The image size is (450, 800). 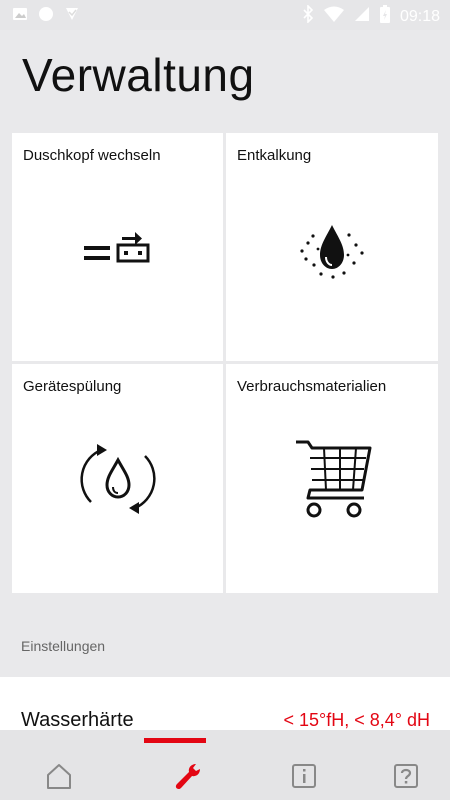 I want to click on tile-showerhead-change: Duschkopf wechseln, so click(x=117, y=247).